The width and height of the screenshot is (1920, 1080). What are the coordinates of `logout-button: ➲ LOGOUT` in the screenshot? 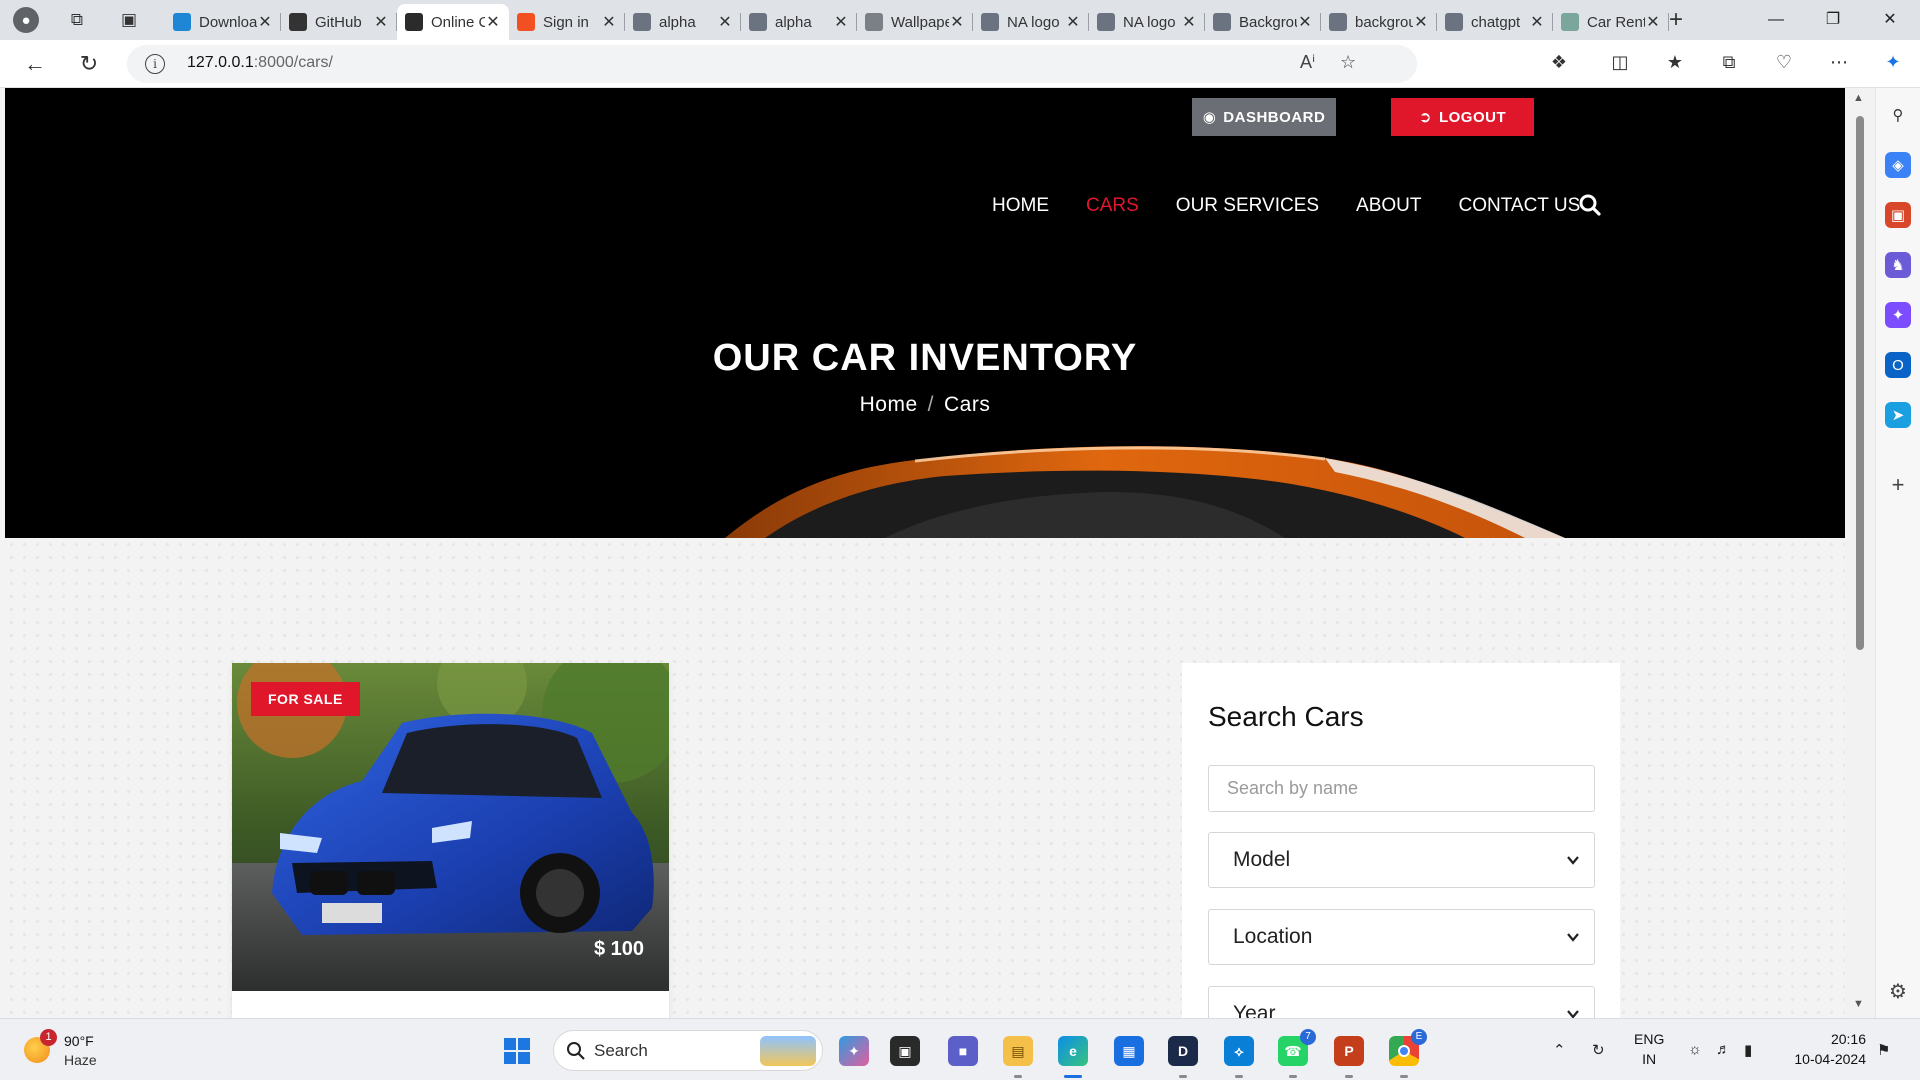 It's located at (1462, 117).